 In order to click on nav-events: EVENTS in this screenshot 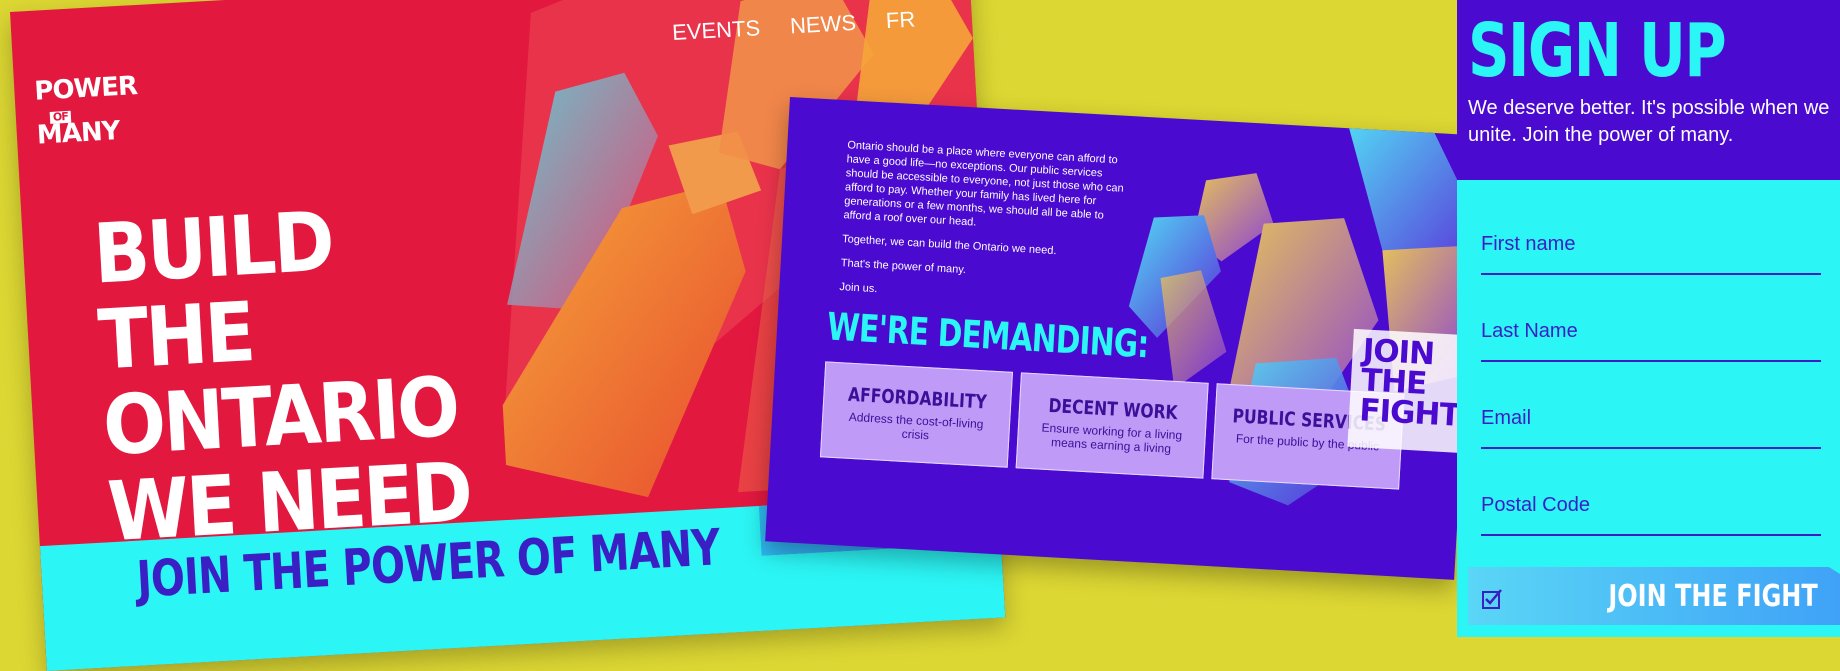, I will do `click(715, 30)`.